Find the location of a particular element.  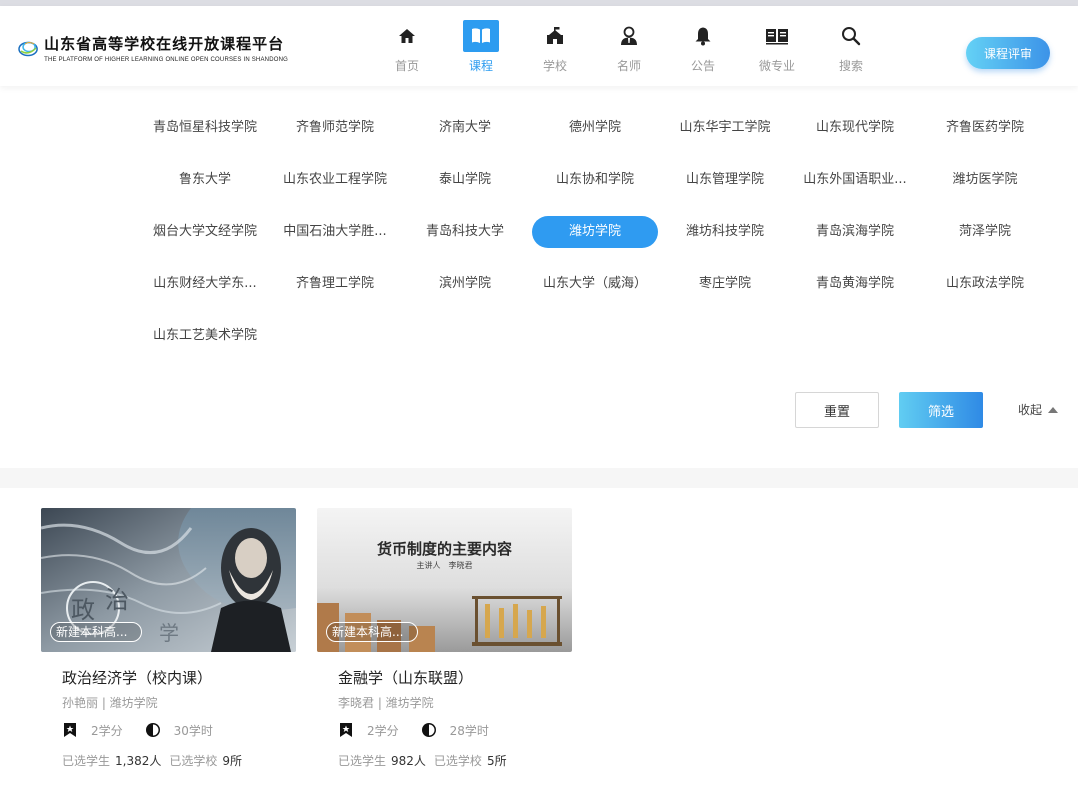

nav-label: 微专业 is located at coordinates (776, 66).